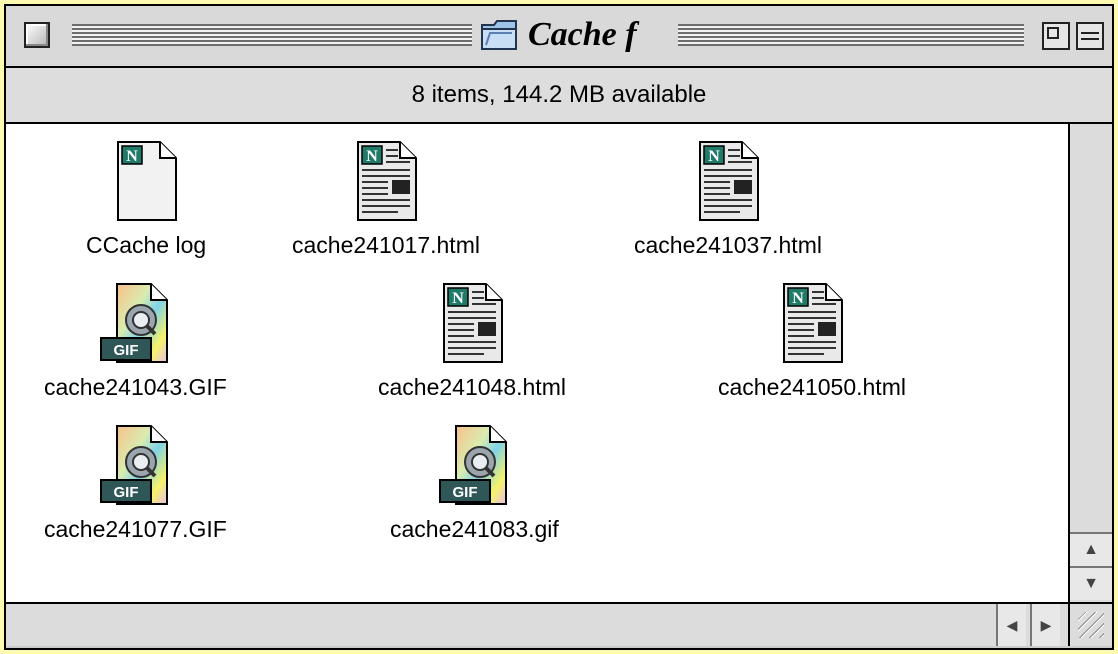 This screenshot has height=654, width=1118. I want to click on file-item-cache241050-html: N cache241050.html, so click(812, 340).